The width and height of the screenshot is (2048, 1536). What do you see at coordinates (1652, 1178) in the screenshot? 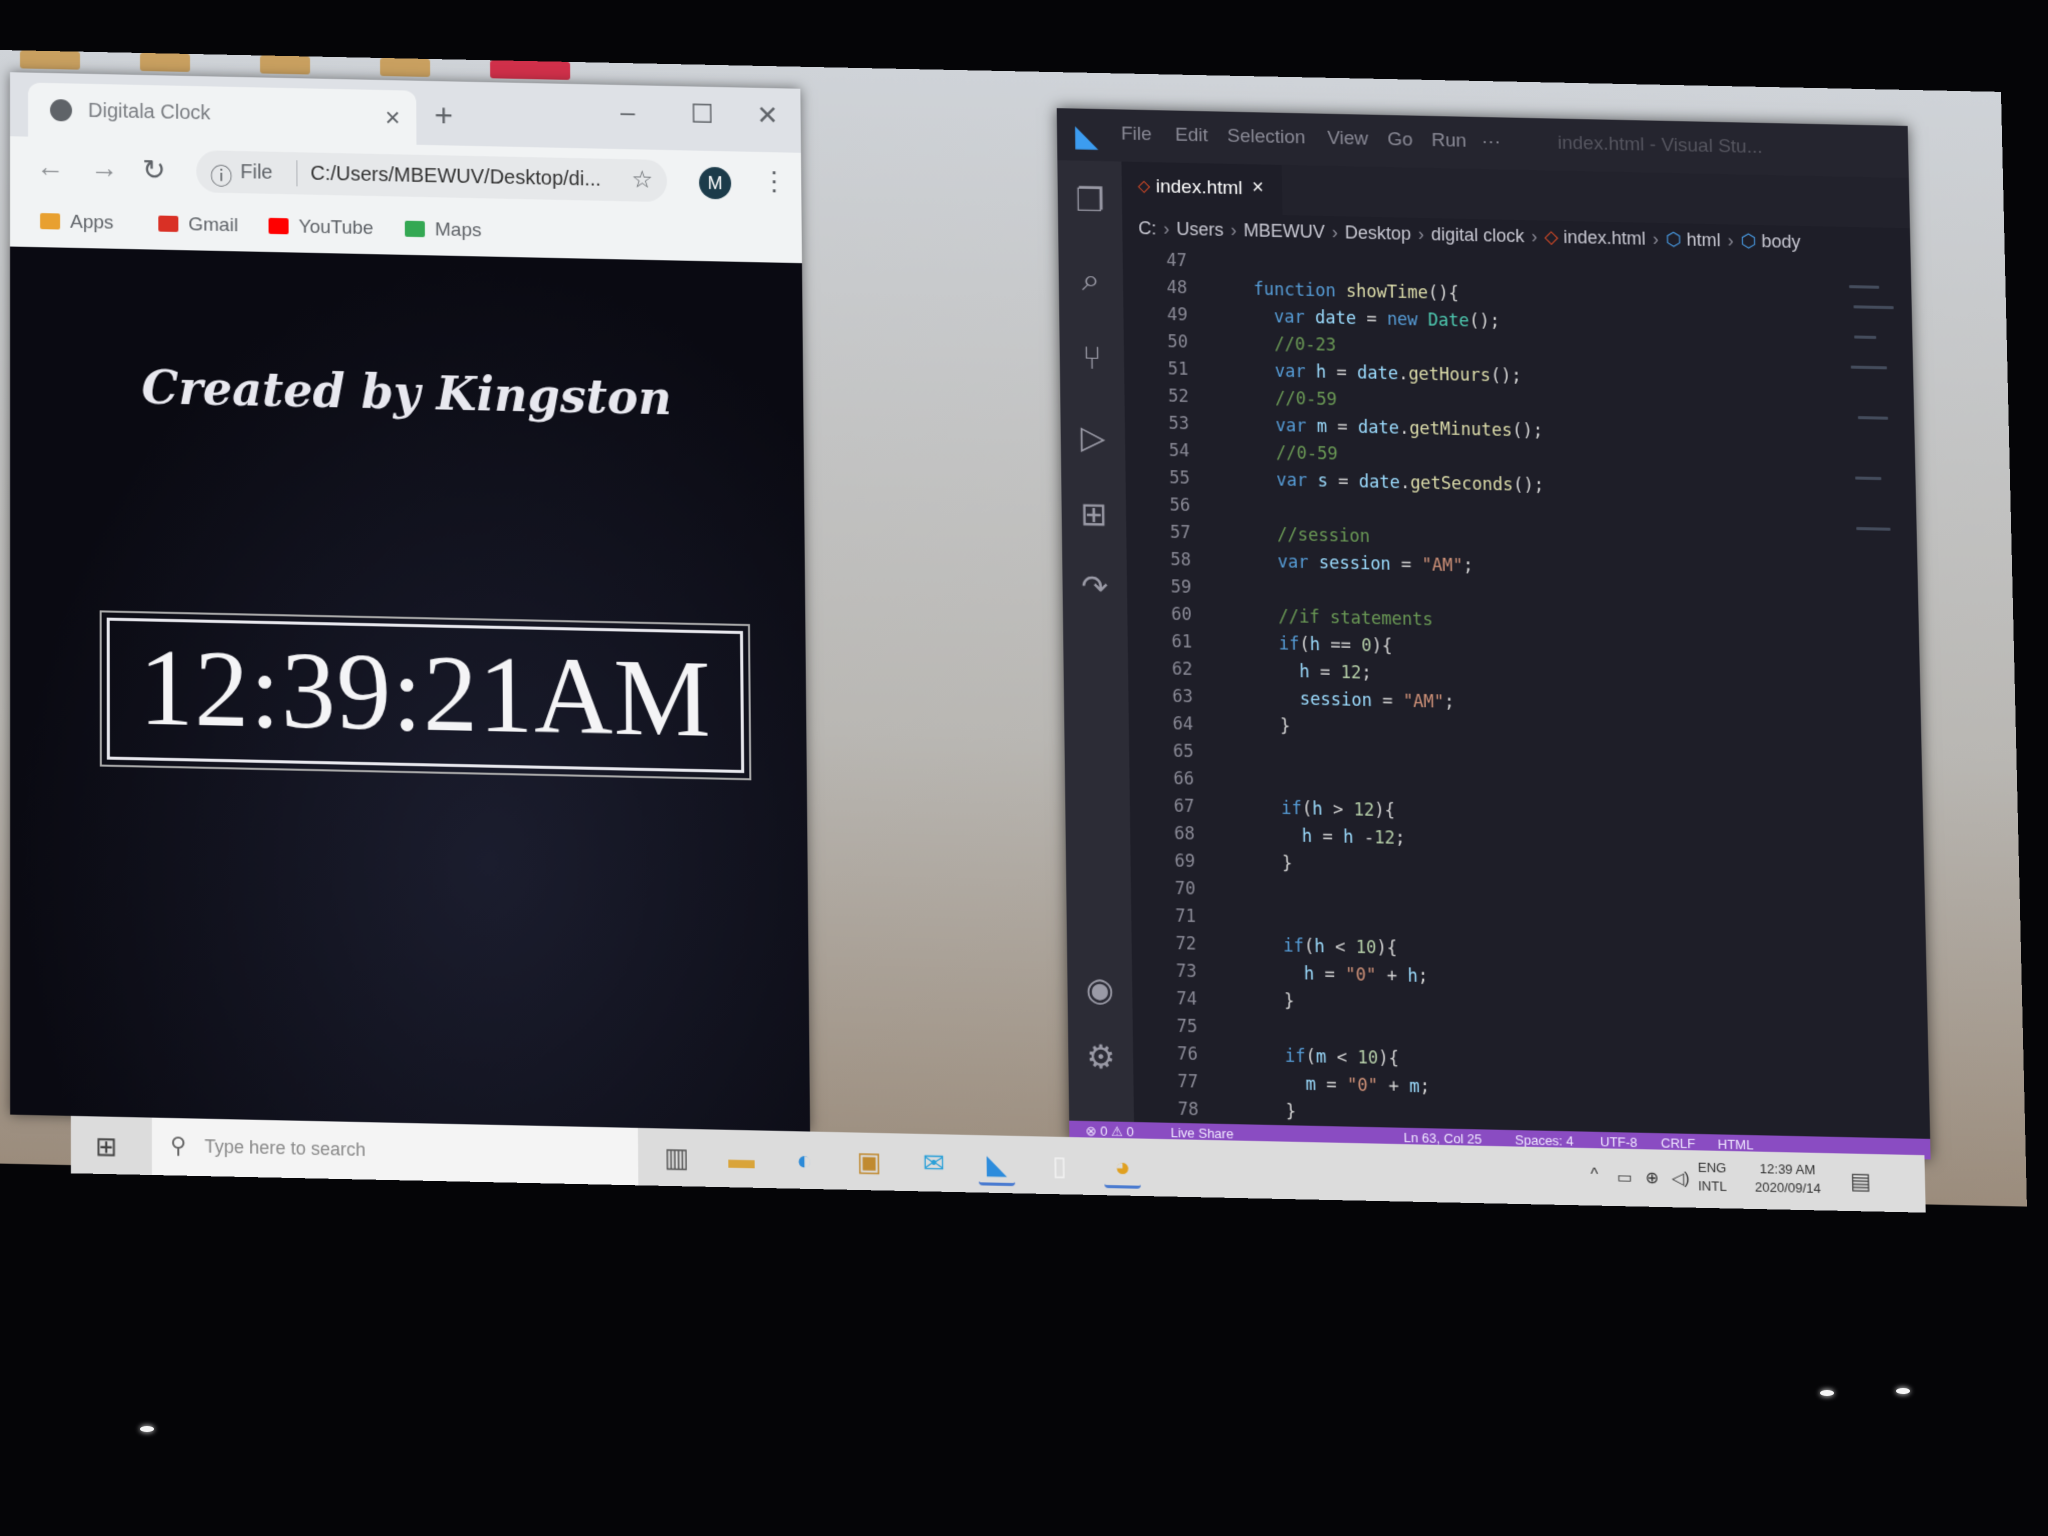
I see `network-globe-icon: ⊕` at bounding box center [1652, 1178].